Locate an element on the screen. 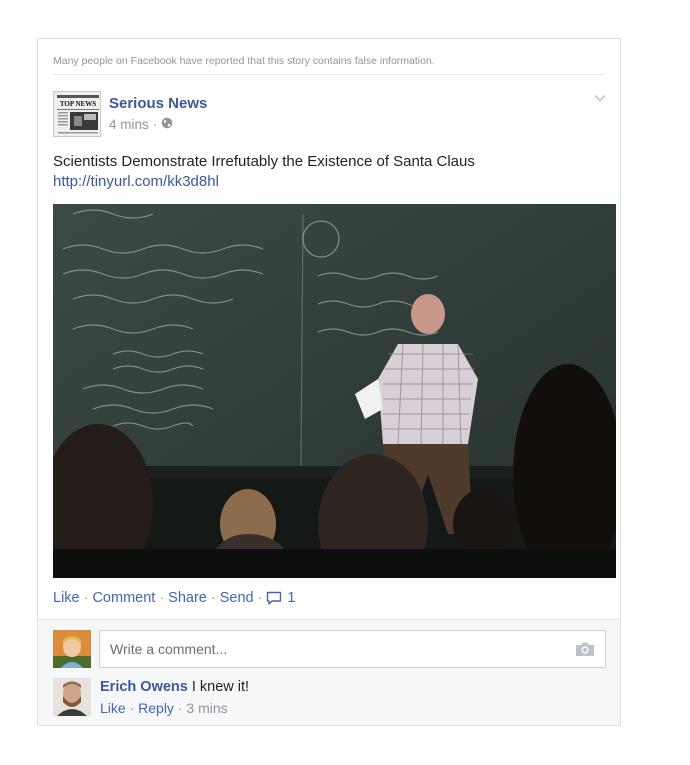 The height and width of the screenshot is (765, 690). page-avatar: TOP NEWS is located at coordinates (77, 114).